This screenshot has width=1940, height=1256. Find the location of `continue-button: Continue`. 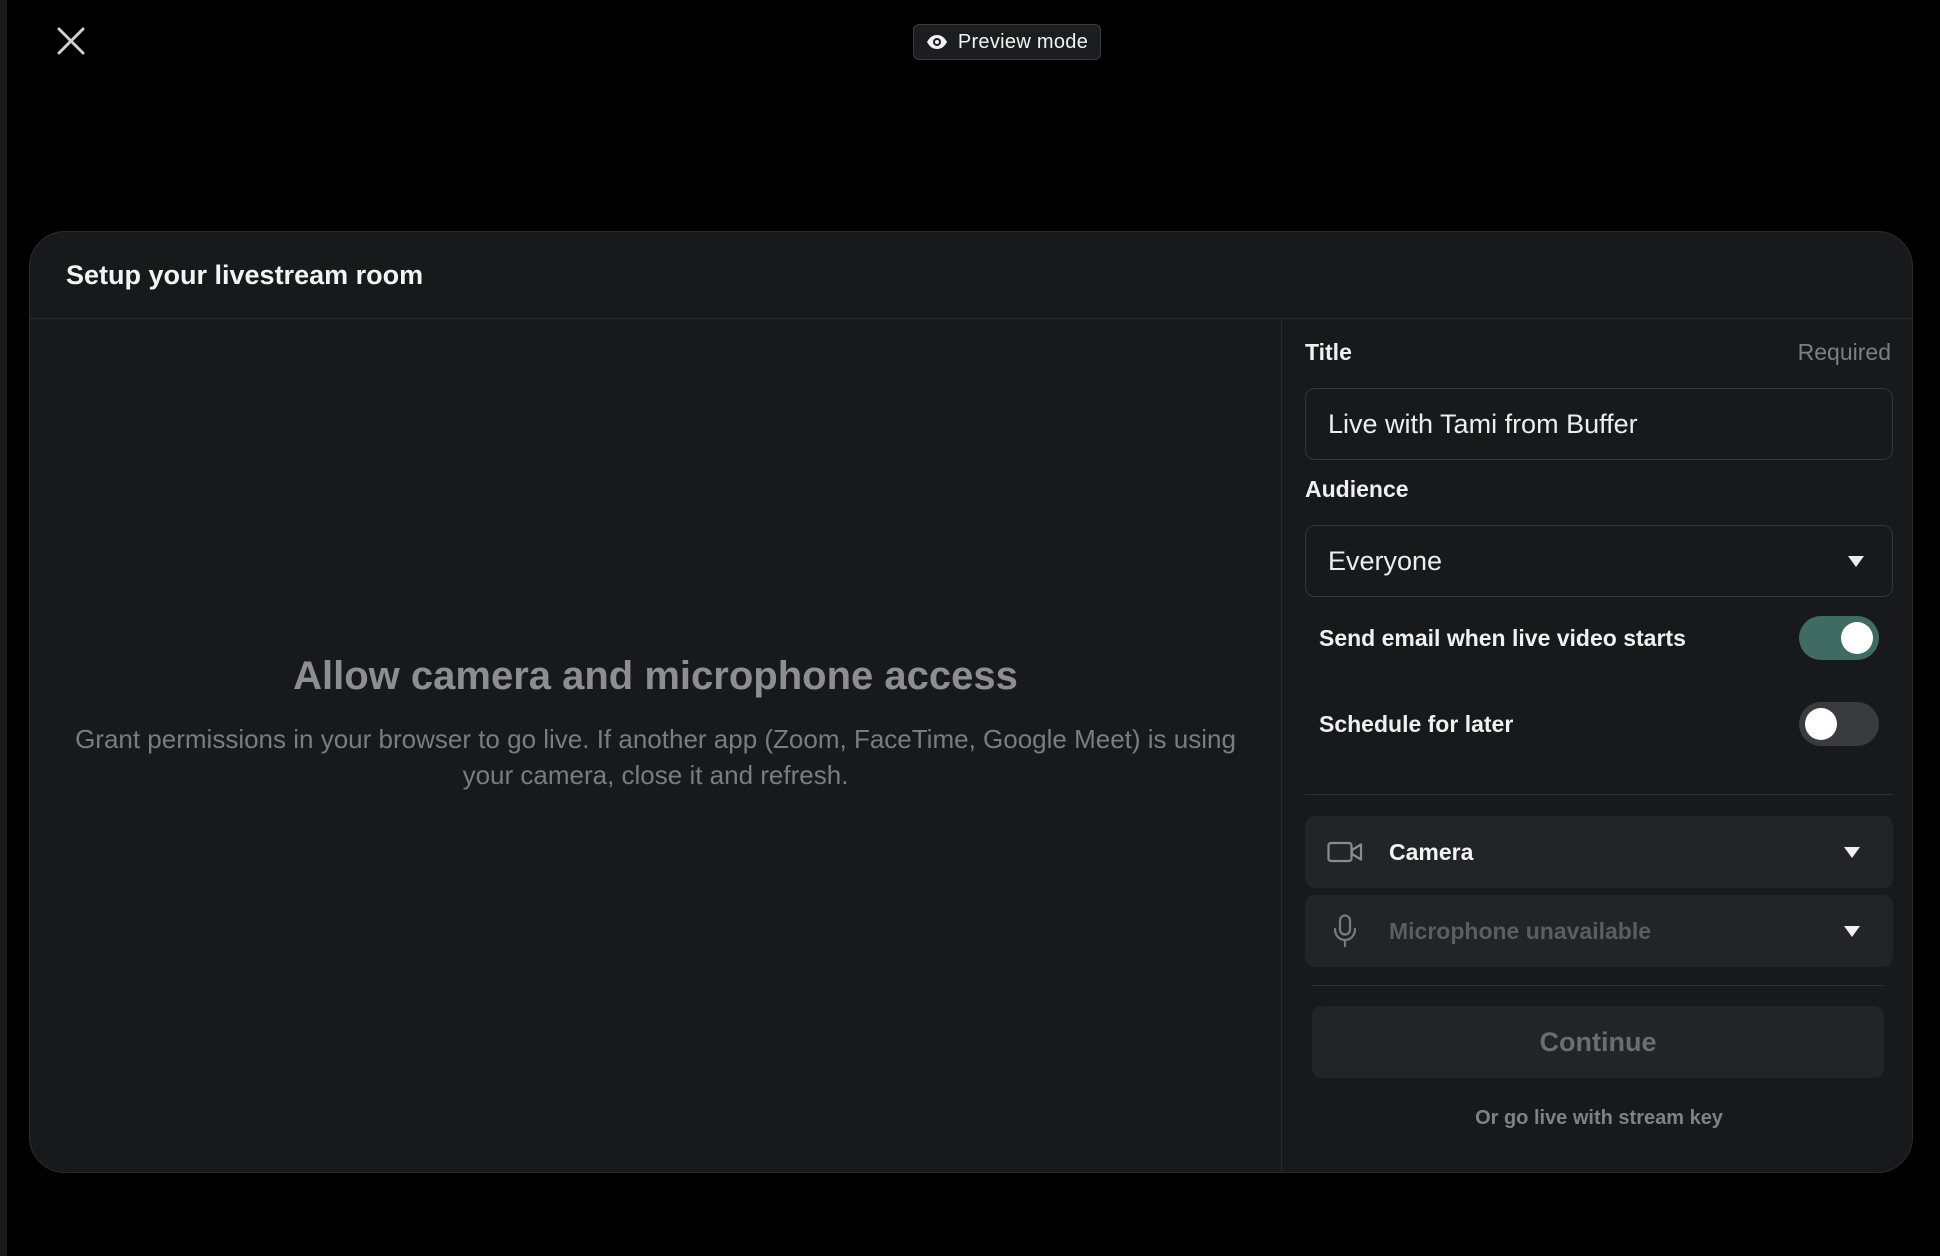

continue-button: Continue is located at coordinates (1598, 1042).